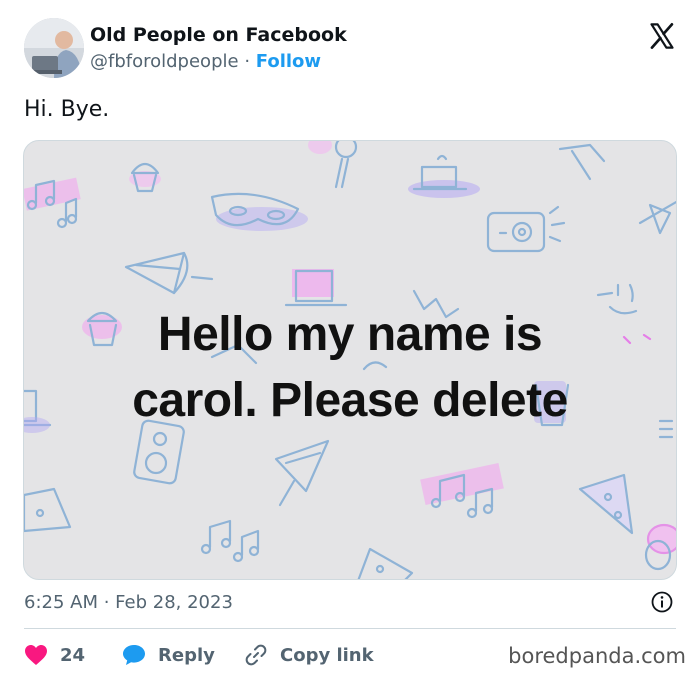  I want to click on image-caption-line-2: carol. Please delete, so click(350, 400).